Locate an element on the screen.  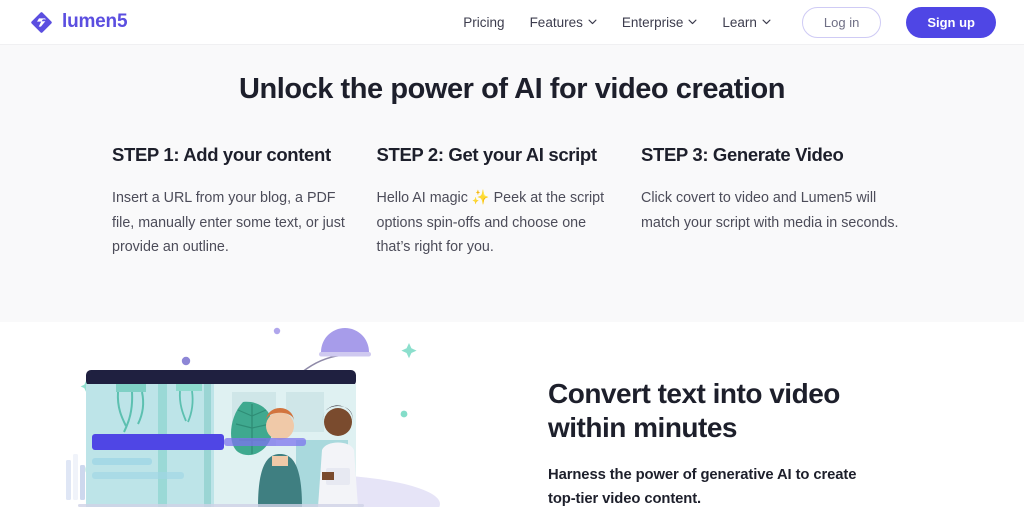
nav-item-enterprise: Enterprise is located at coordinates (660, 22).